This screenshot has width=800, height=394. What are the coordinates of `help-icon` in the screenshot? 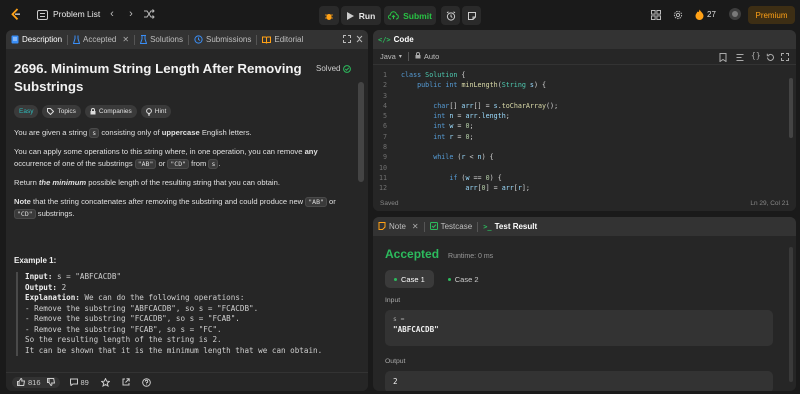 It's located at (146, 382).